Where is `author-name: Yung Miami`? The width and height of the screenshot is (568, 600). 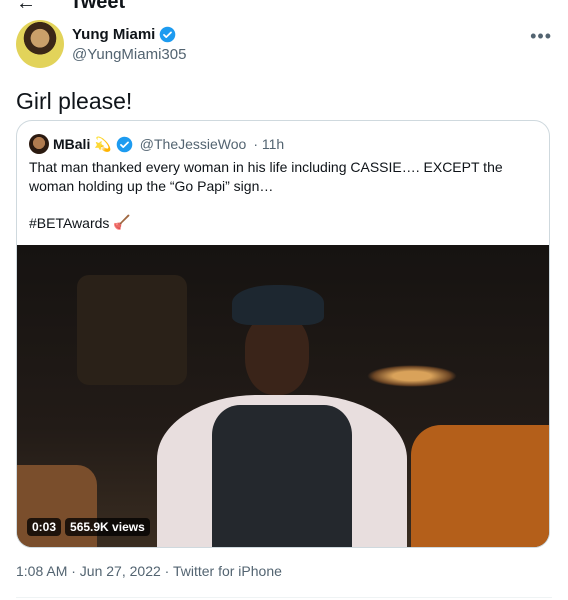 author-name: Yung Miami is located at coordinates (113, 34).